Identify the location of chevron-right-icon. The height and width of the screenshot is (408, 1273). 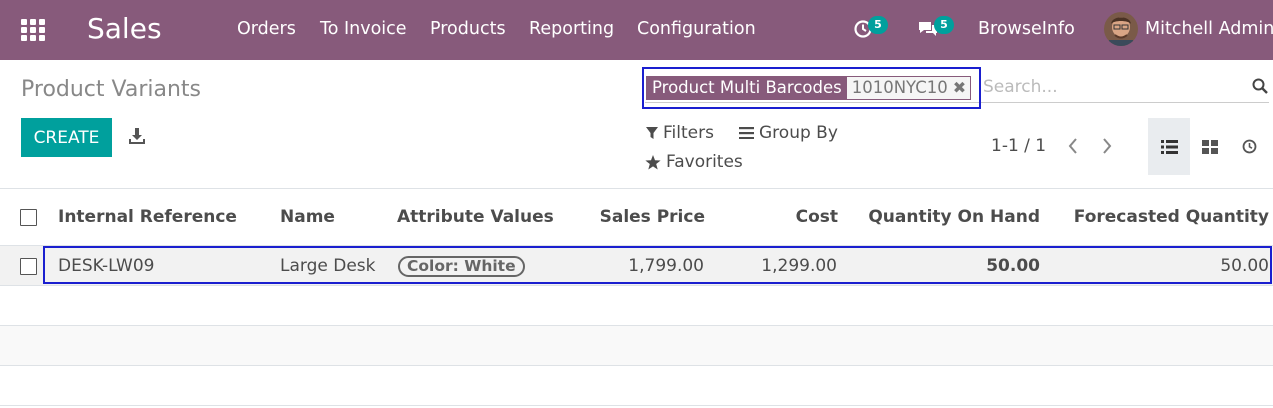
(1108, 146).